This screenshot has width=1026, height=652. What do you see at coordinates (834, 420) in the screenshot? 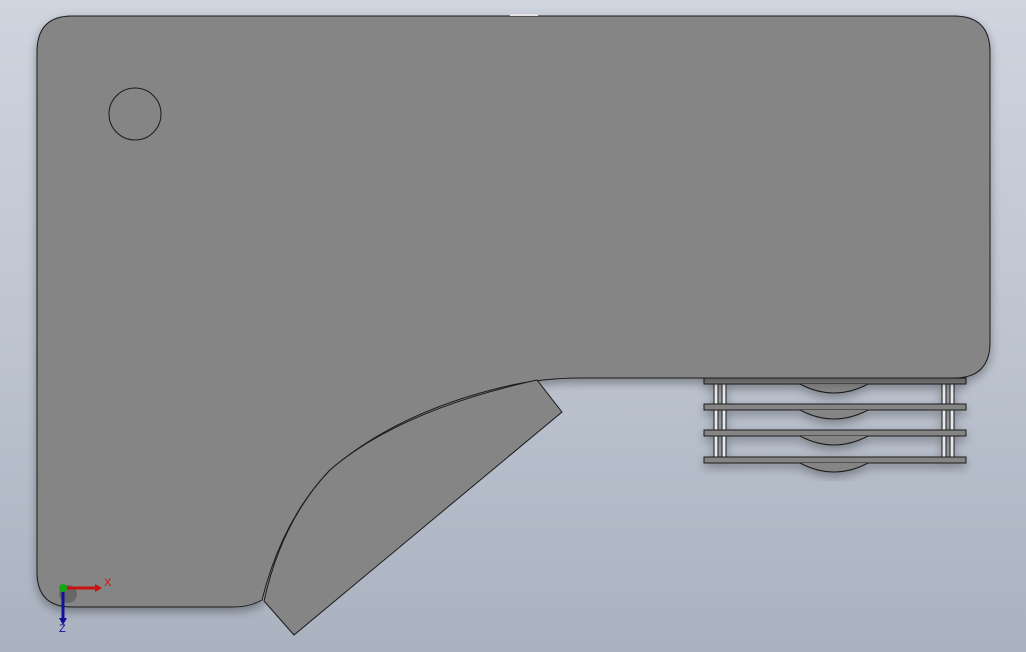
I see `drawer-rails` at bounding box center [834, 420].